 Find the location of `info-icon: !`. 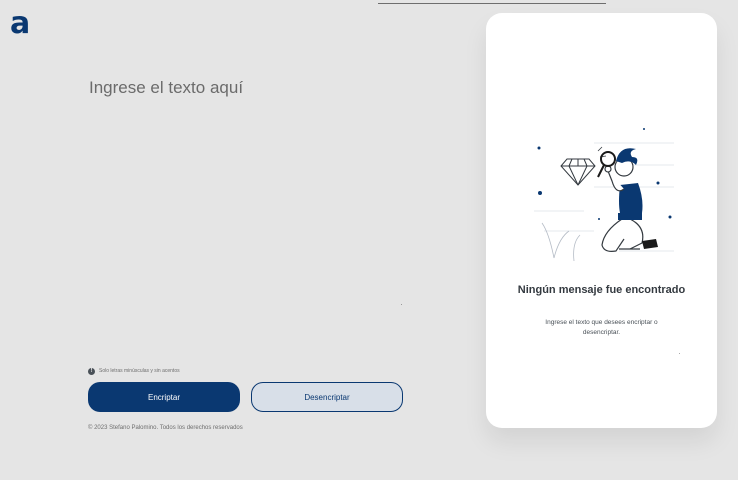

info-icon: ! is located at coordinates (91, 371).